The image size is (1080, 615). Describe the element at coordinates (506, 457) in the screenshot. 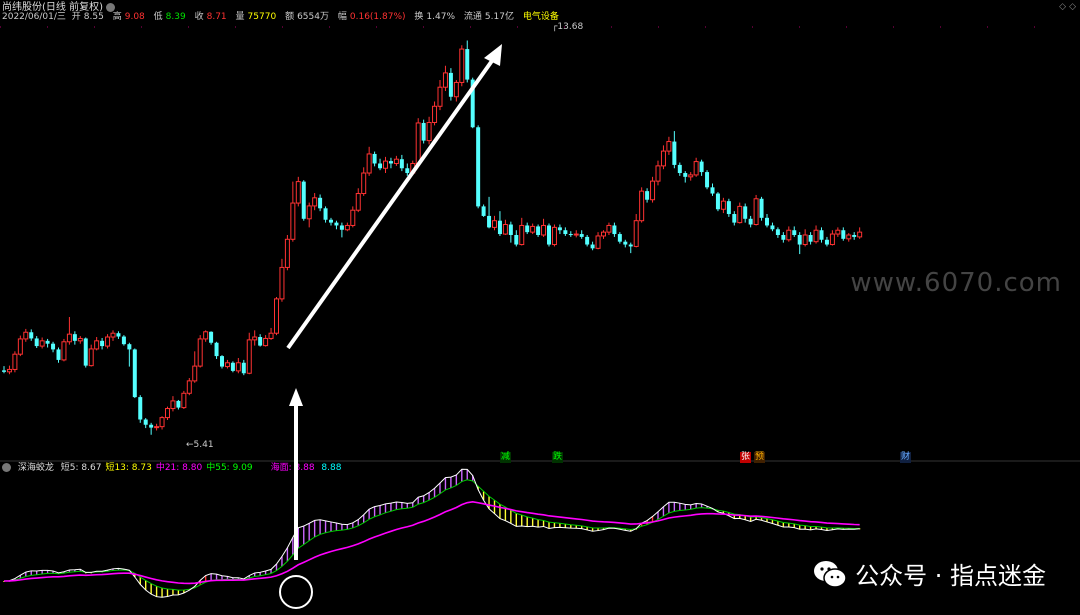

I see `marker-jian: 减` at that location.